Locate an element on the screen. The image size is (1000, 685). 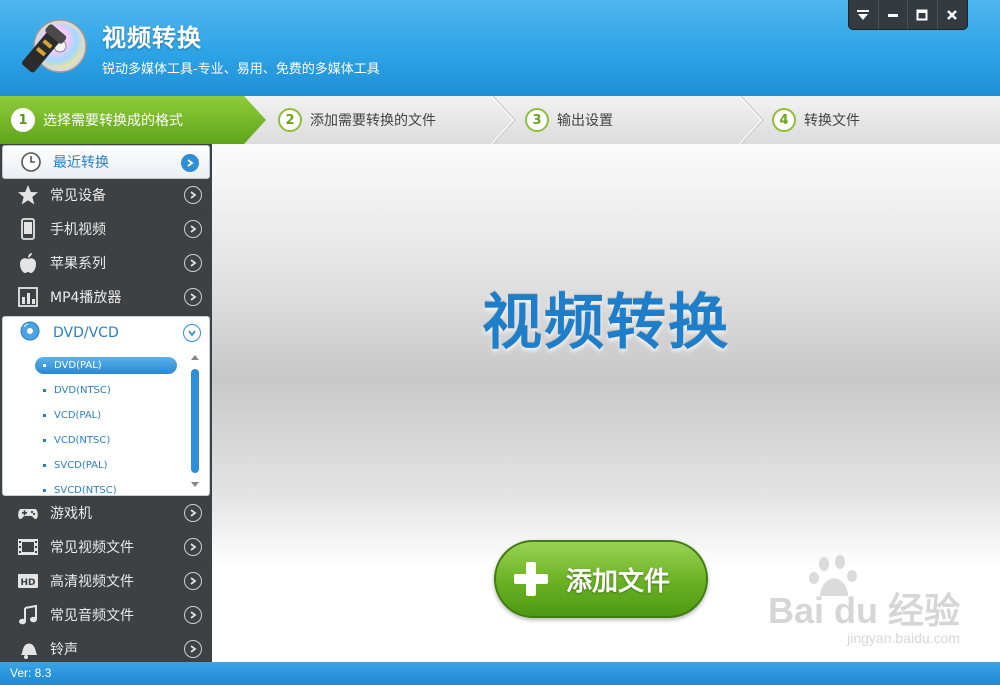
step-label: 输出设置 is located at coordinates (585, 121).